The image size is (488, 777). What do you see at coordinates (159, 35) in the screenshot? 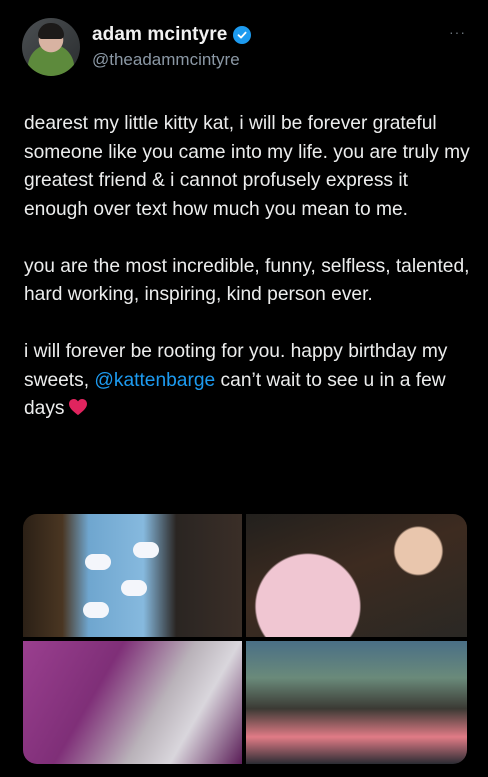
I see `display-name: adam mcintyre` at bounding box center [159, 35].